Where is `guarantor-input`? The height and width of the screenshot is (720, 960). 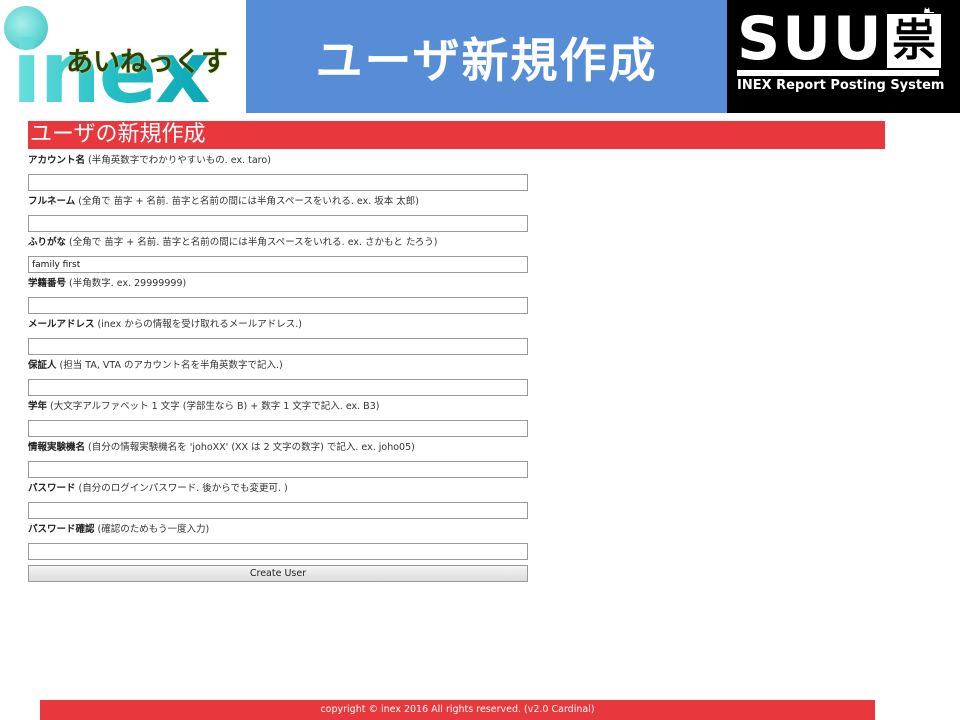 guarantor-input is located at coordinates (278, 387).